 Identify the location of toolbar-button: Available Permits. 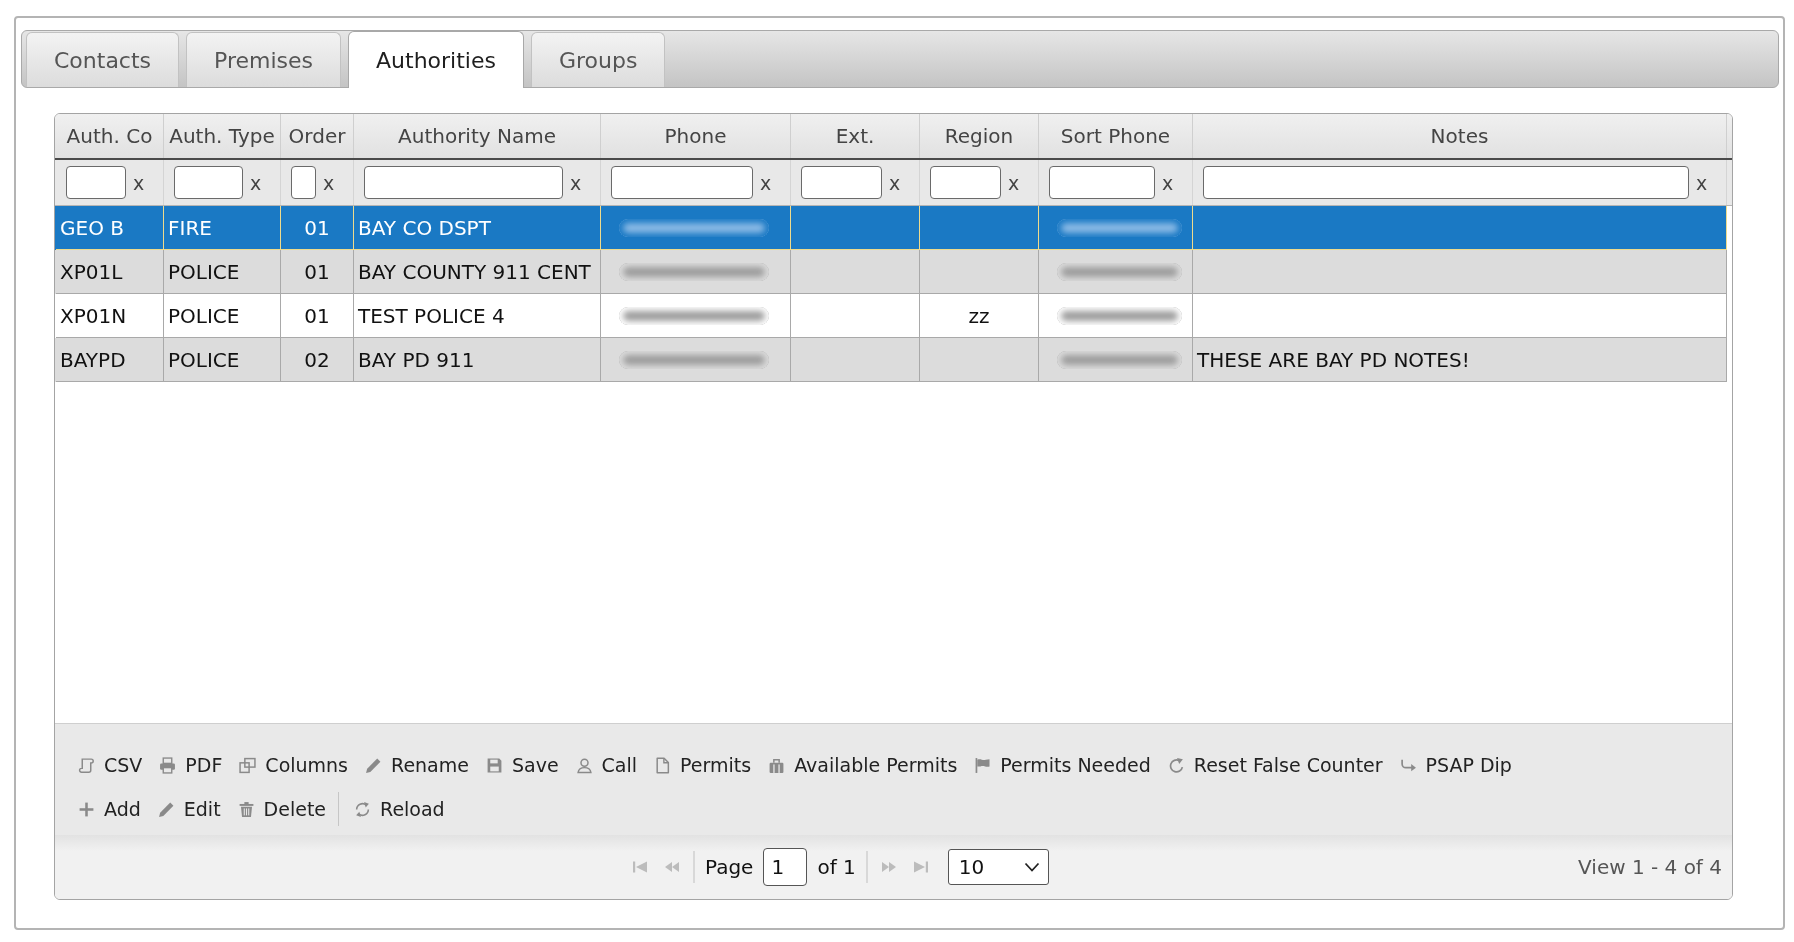
(863, 765).